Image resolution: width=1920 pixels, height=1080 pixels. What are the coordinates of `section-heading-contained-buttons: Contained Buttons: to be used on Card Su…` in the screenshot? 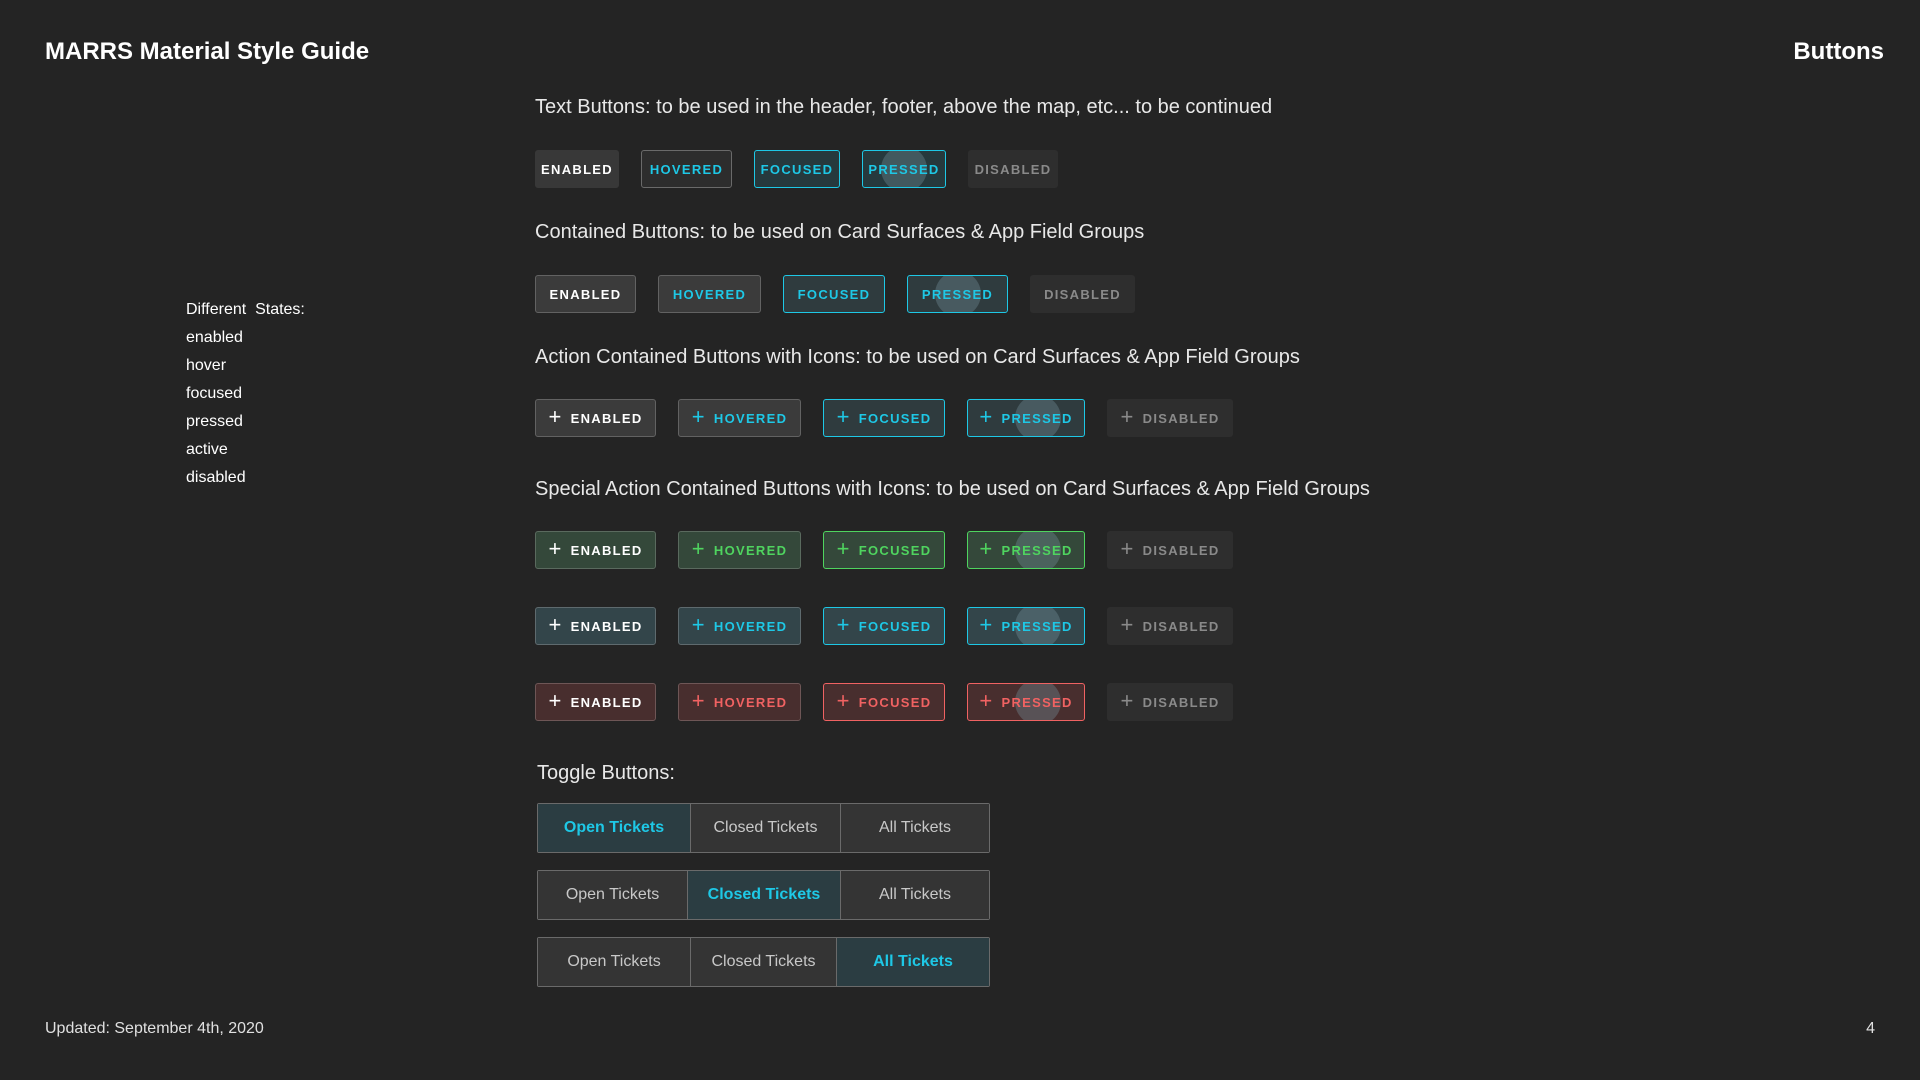 It's located at (840, 232).